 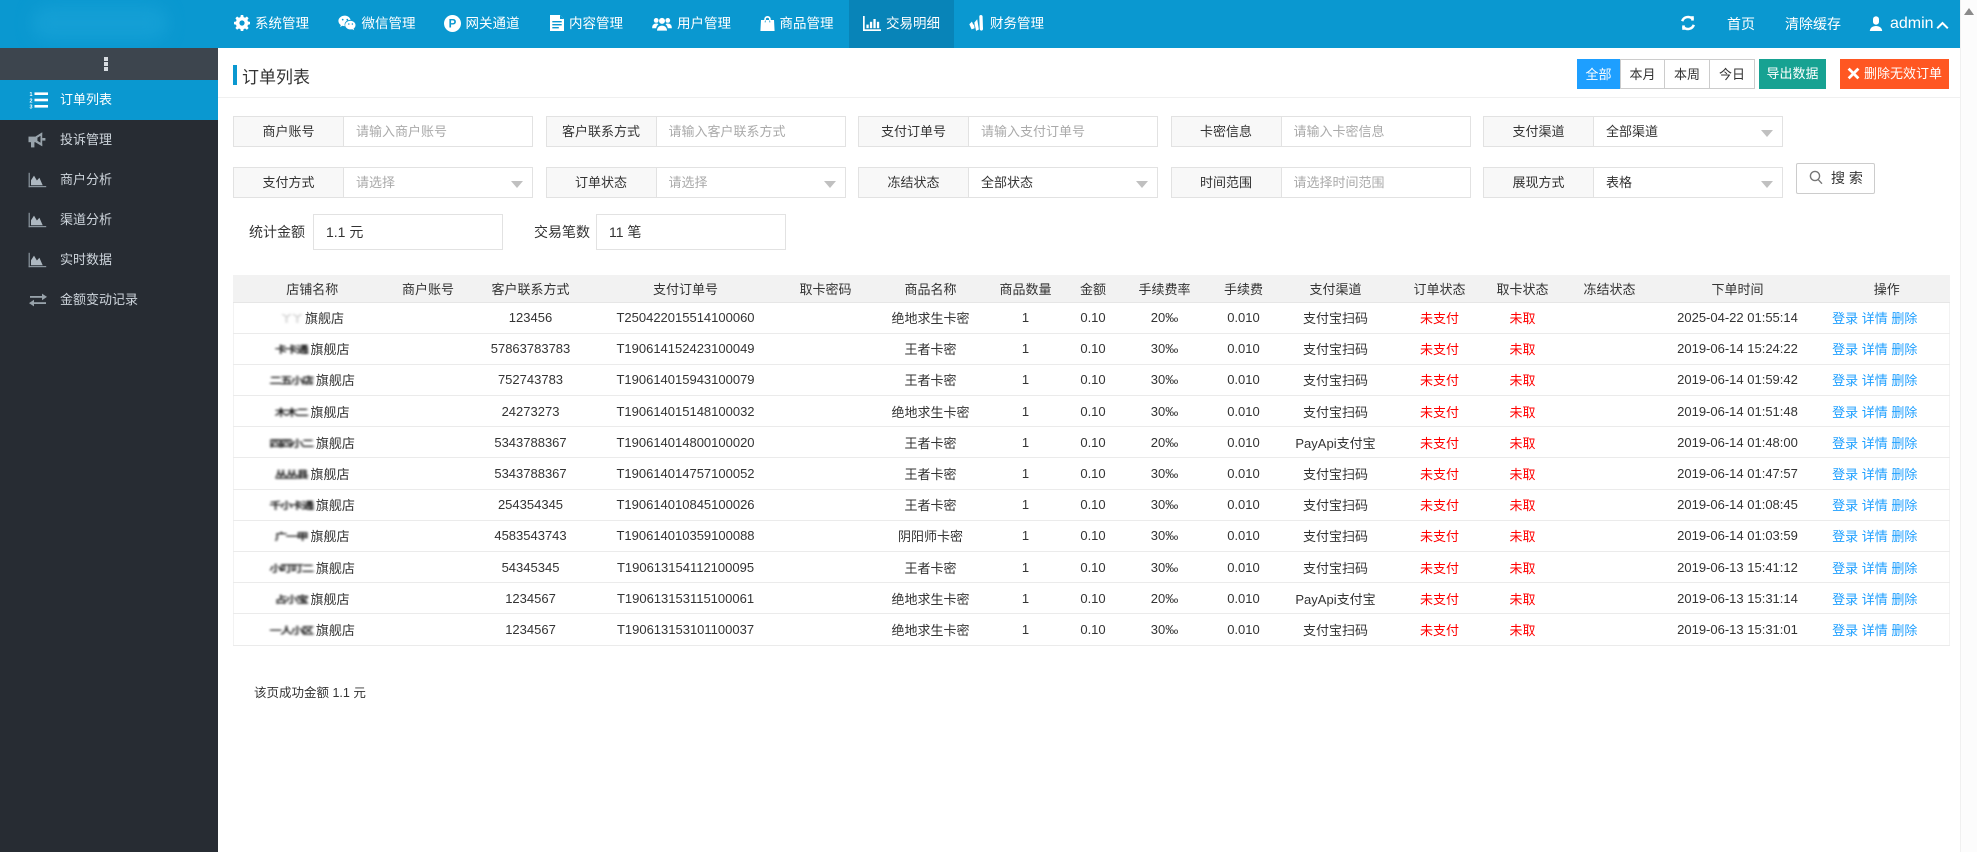 I want to click on svg-text: 1, so click(x=31, y=95).